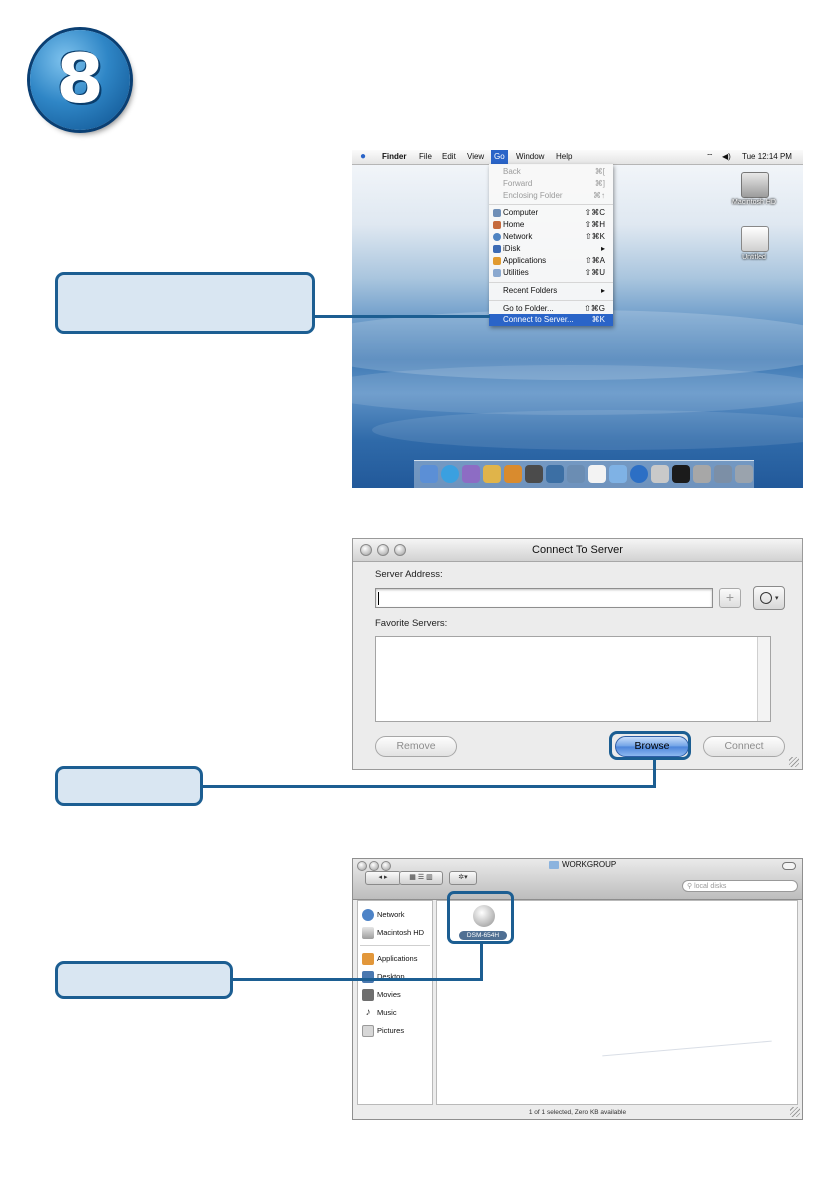 The width and height of the screenshot is (840, 1192). Describe the element at coordinates (497, 273) in the screenshot. I see `utilities-icon` at that location.